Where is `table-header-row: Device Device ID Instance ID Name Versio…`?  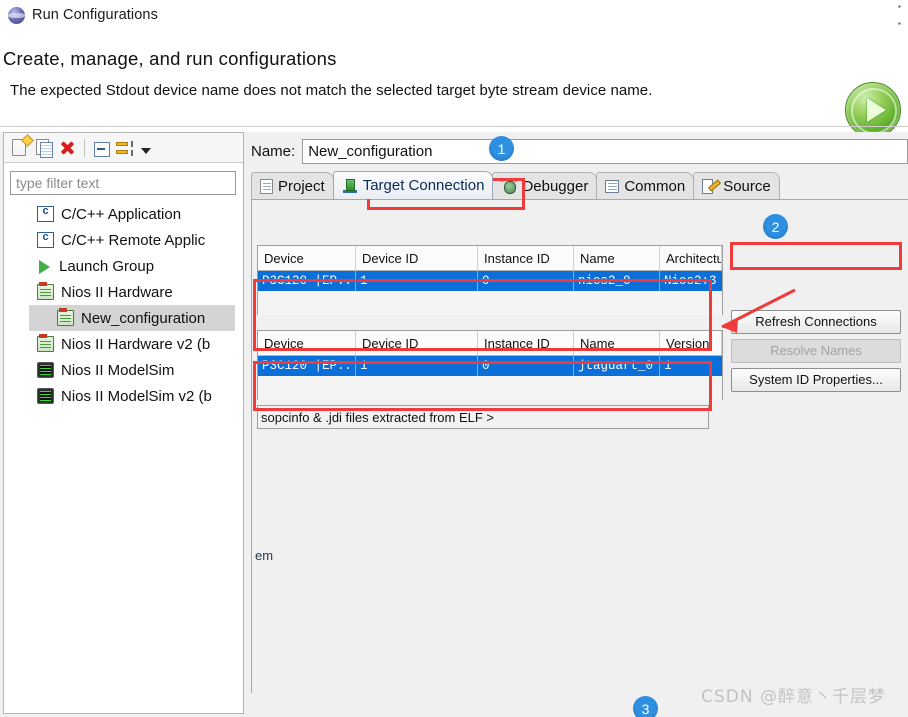 table-header-row: Device Device ID Instance ID Name Versio… is located at coordinates (490, 343).